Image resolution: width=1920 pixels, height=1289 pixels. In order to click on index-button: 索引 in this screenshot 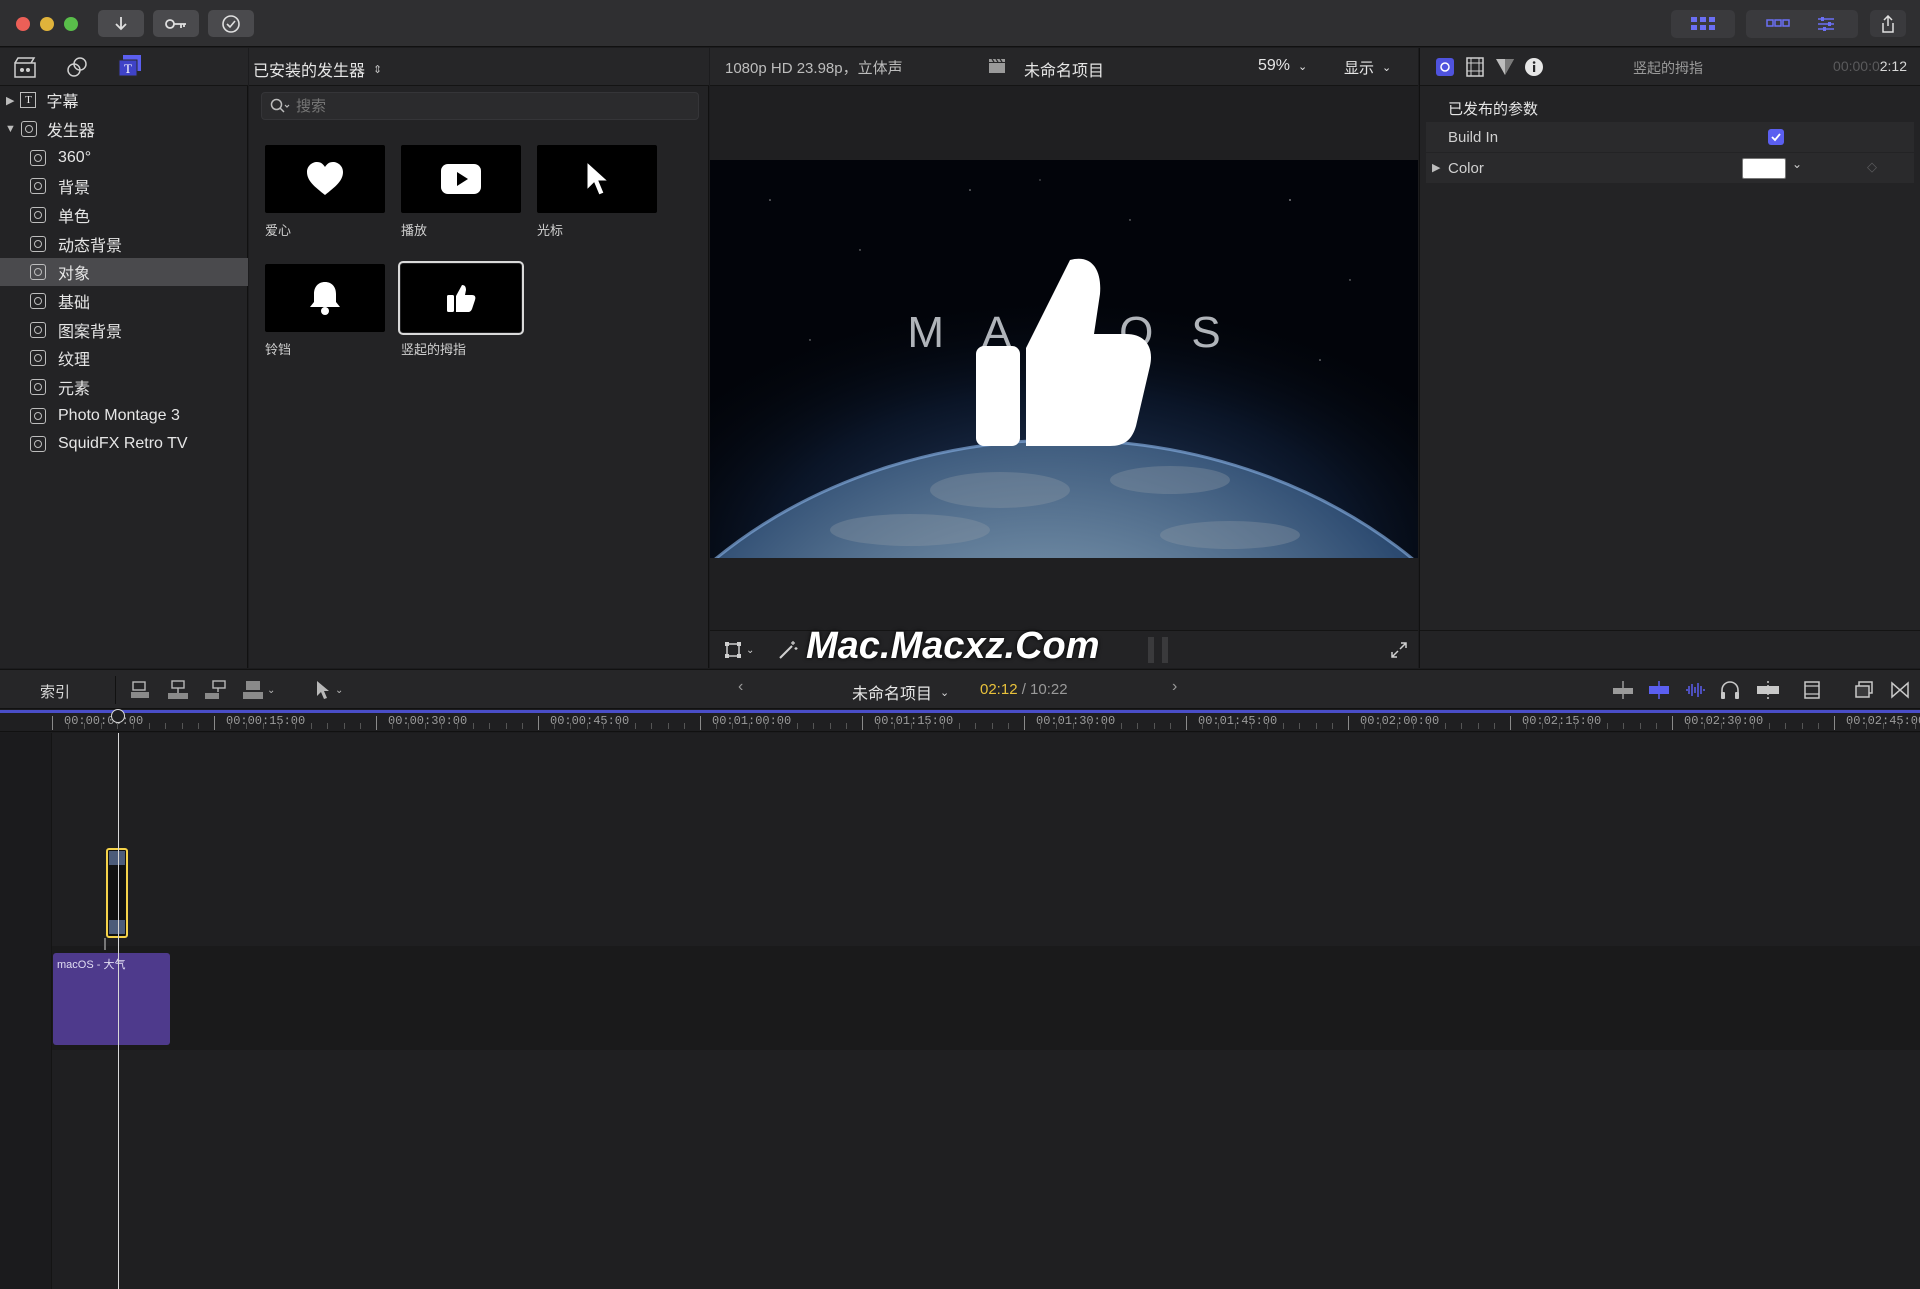, I will do `click(55, 691)`.